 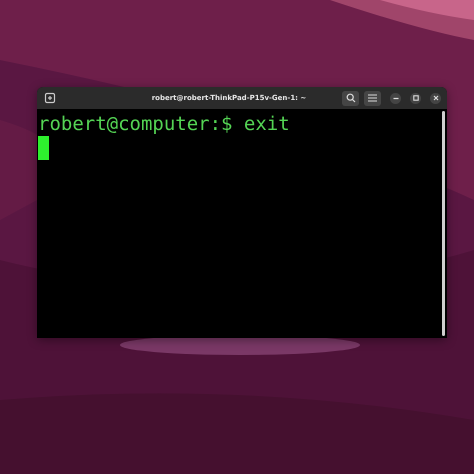 I want to click on new-tab-icon, so click(x=50, y=98).